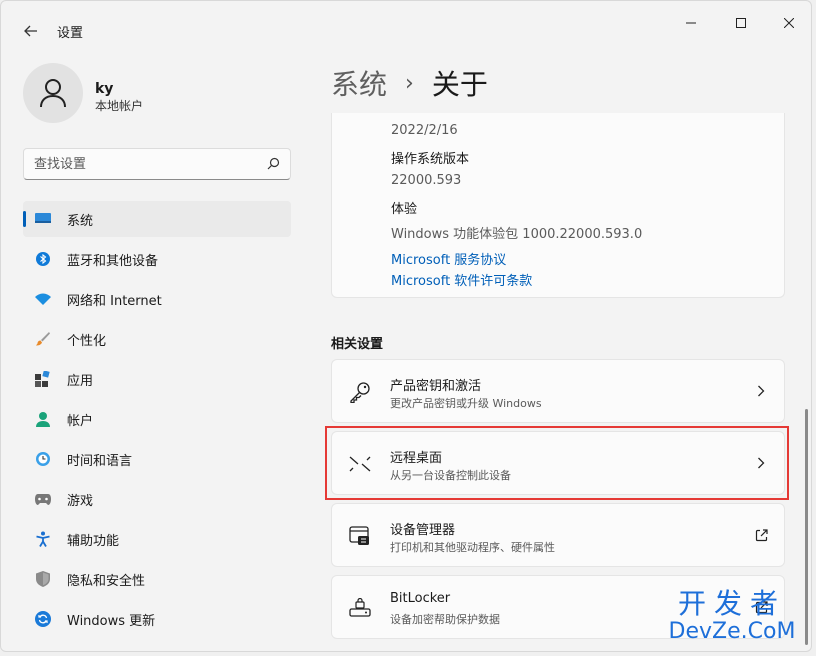  Describe the element at coordinates (43, 219) in the screenshot. I see `system-icon` at that location.